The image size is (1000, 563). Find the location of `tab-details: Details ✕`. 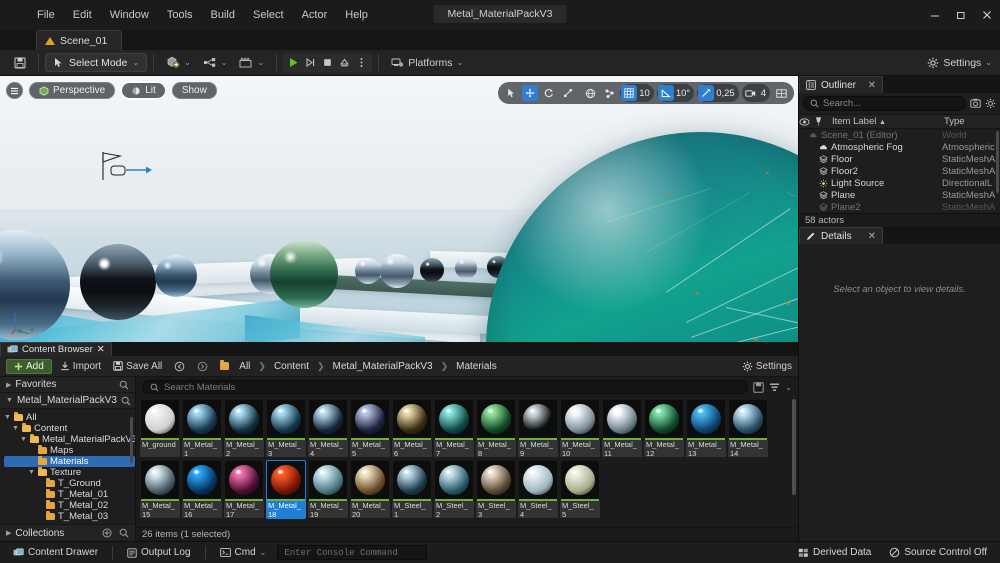

tab-details: Details ✕ is located at coordinates (841, 235).